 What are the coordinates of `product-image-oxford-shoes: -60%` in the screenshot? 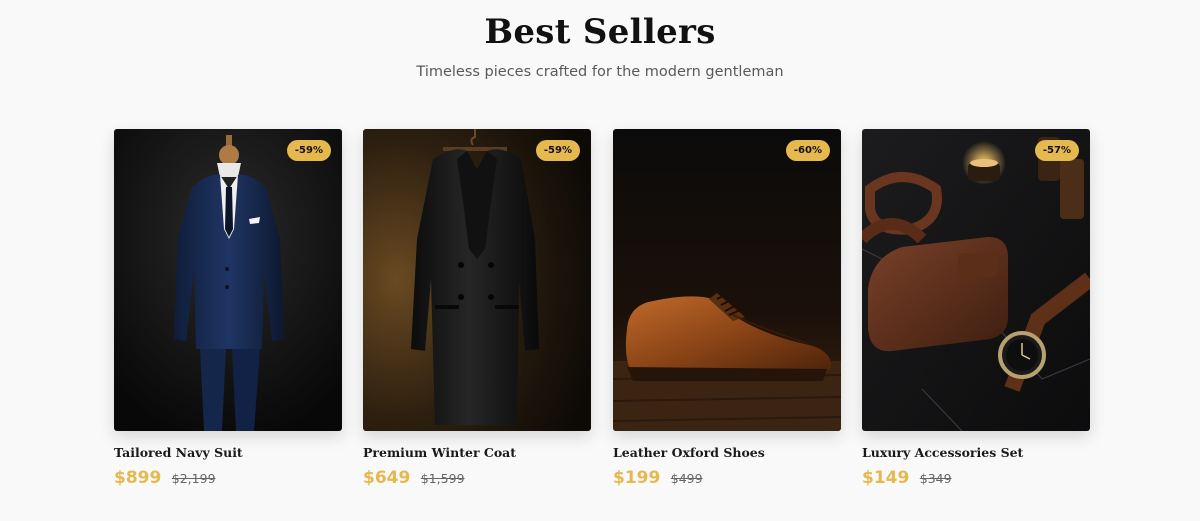 It's located at (727, 280).